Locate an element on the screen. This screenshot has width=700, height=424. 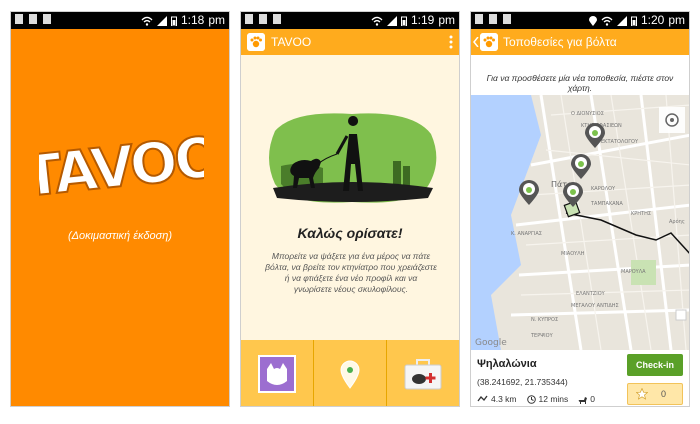
google-logo: Google is located at coordinates (491, 343).